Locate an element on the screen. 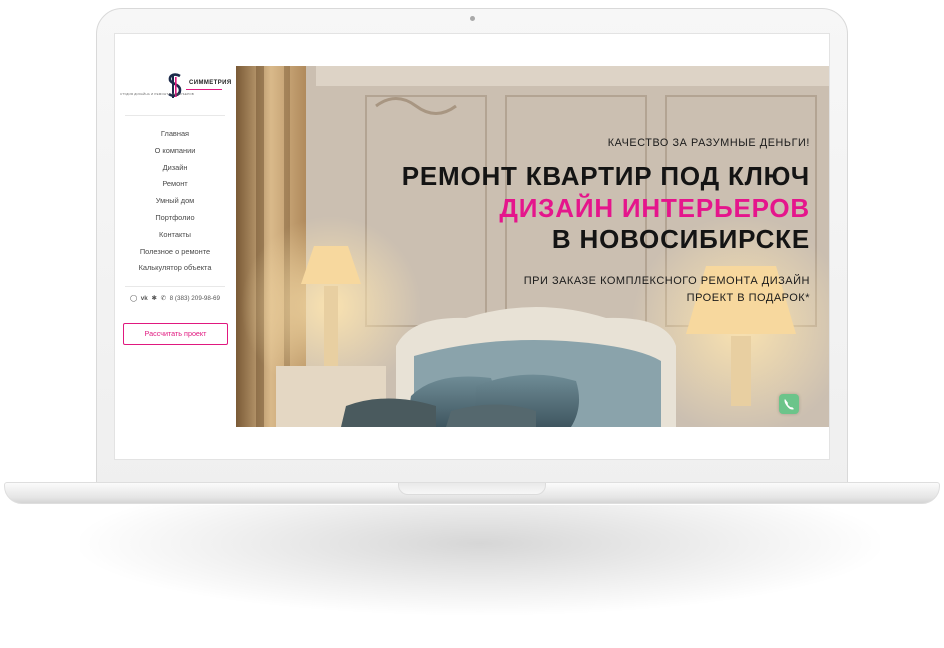 The width and height of the screenshot is (944, 648). menu-item-smart-home: Умный дом is located at coordinates (175, 201).